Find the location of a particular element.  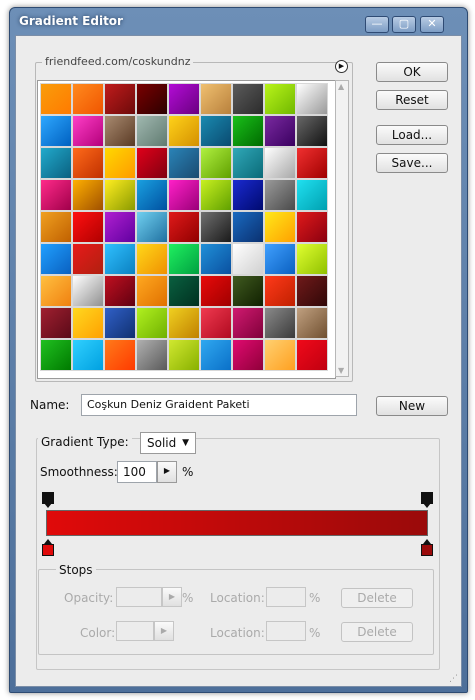

scroll-up-icon: ▲ is located at coordinates (341, 86).